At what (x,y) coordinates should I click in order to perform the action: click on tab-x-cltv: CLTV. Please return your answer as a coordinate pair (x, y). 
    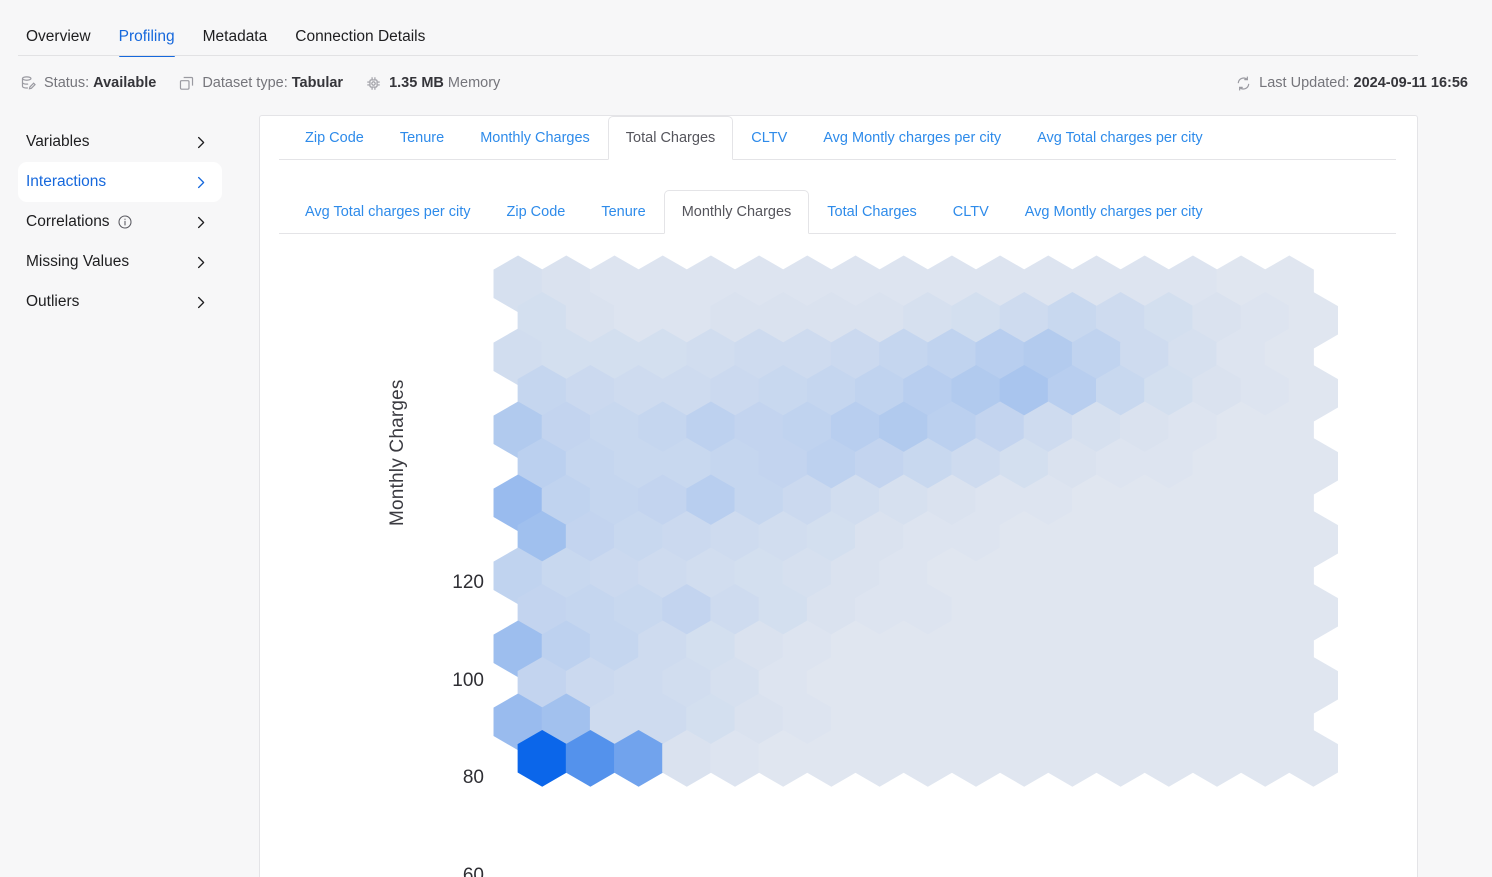
    Looking at the image, I should click on (769, 138).